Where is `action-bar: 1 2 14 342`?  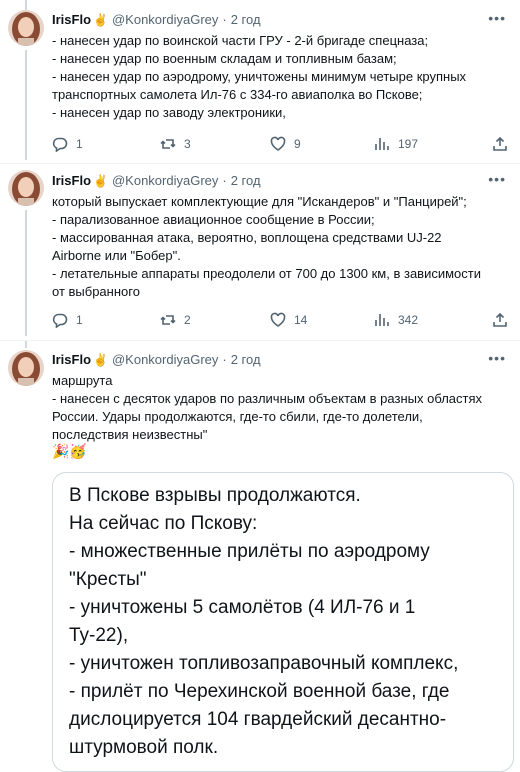 action-bar: 1 2 14 342 is located at coordinates (282, 321).